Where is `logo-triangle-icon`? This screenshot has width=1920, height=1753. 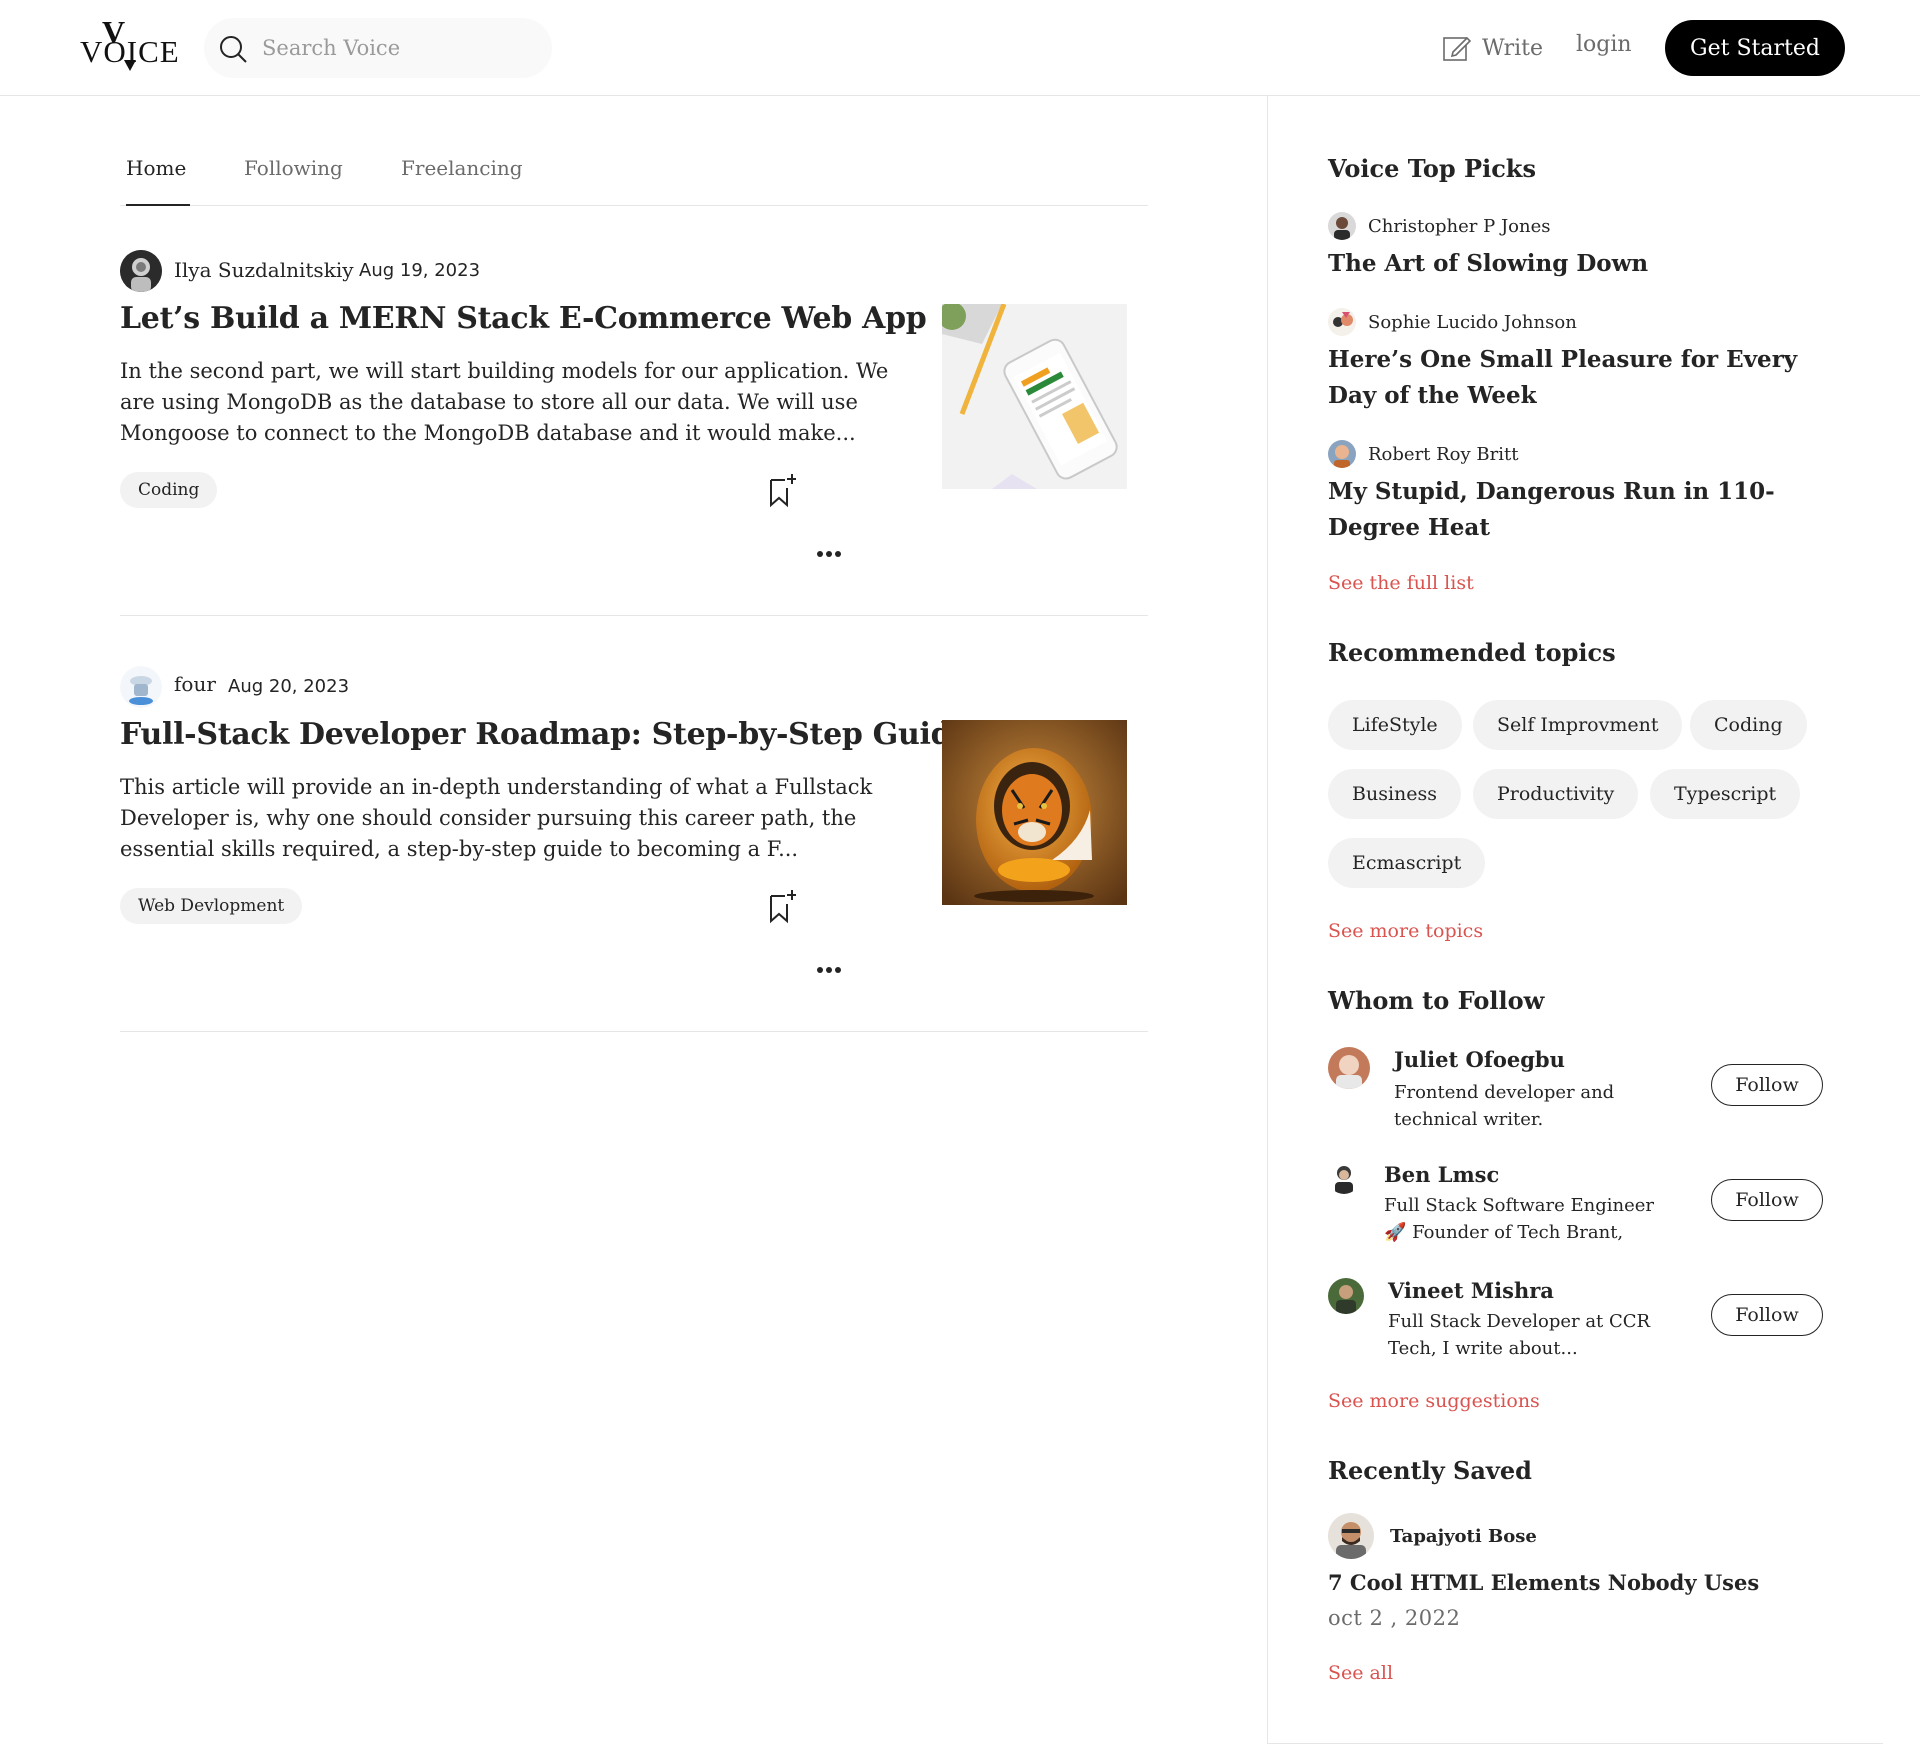
logo-triangle-icon is located at coordinates (130, 65).